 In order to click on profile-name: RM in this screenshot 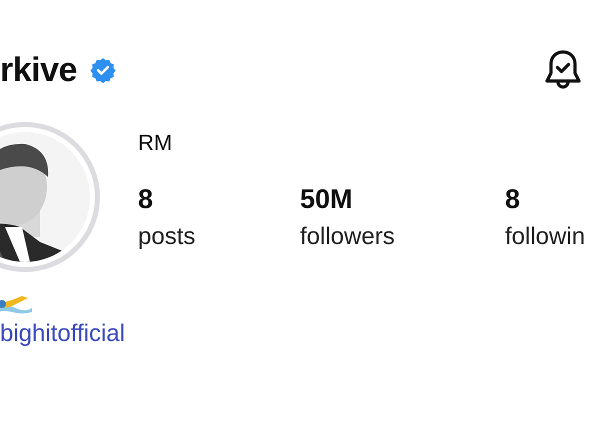, I will do `click(156, 143)`.